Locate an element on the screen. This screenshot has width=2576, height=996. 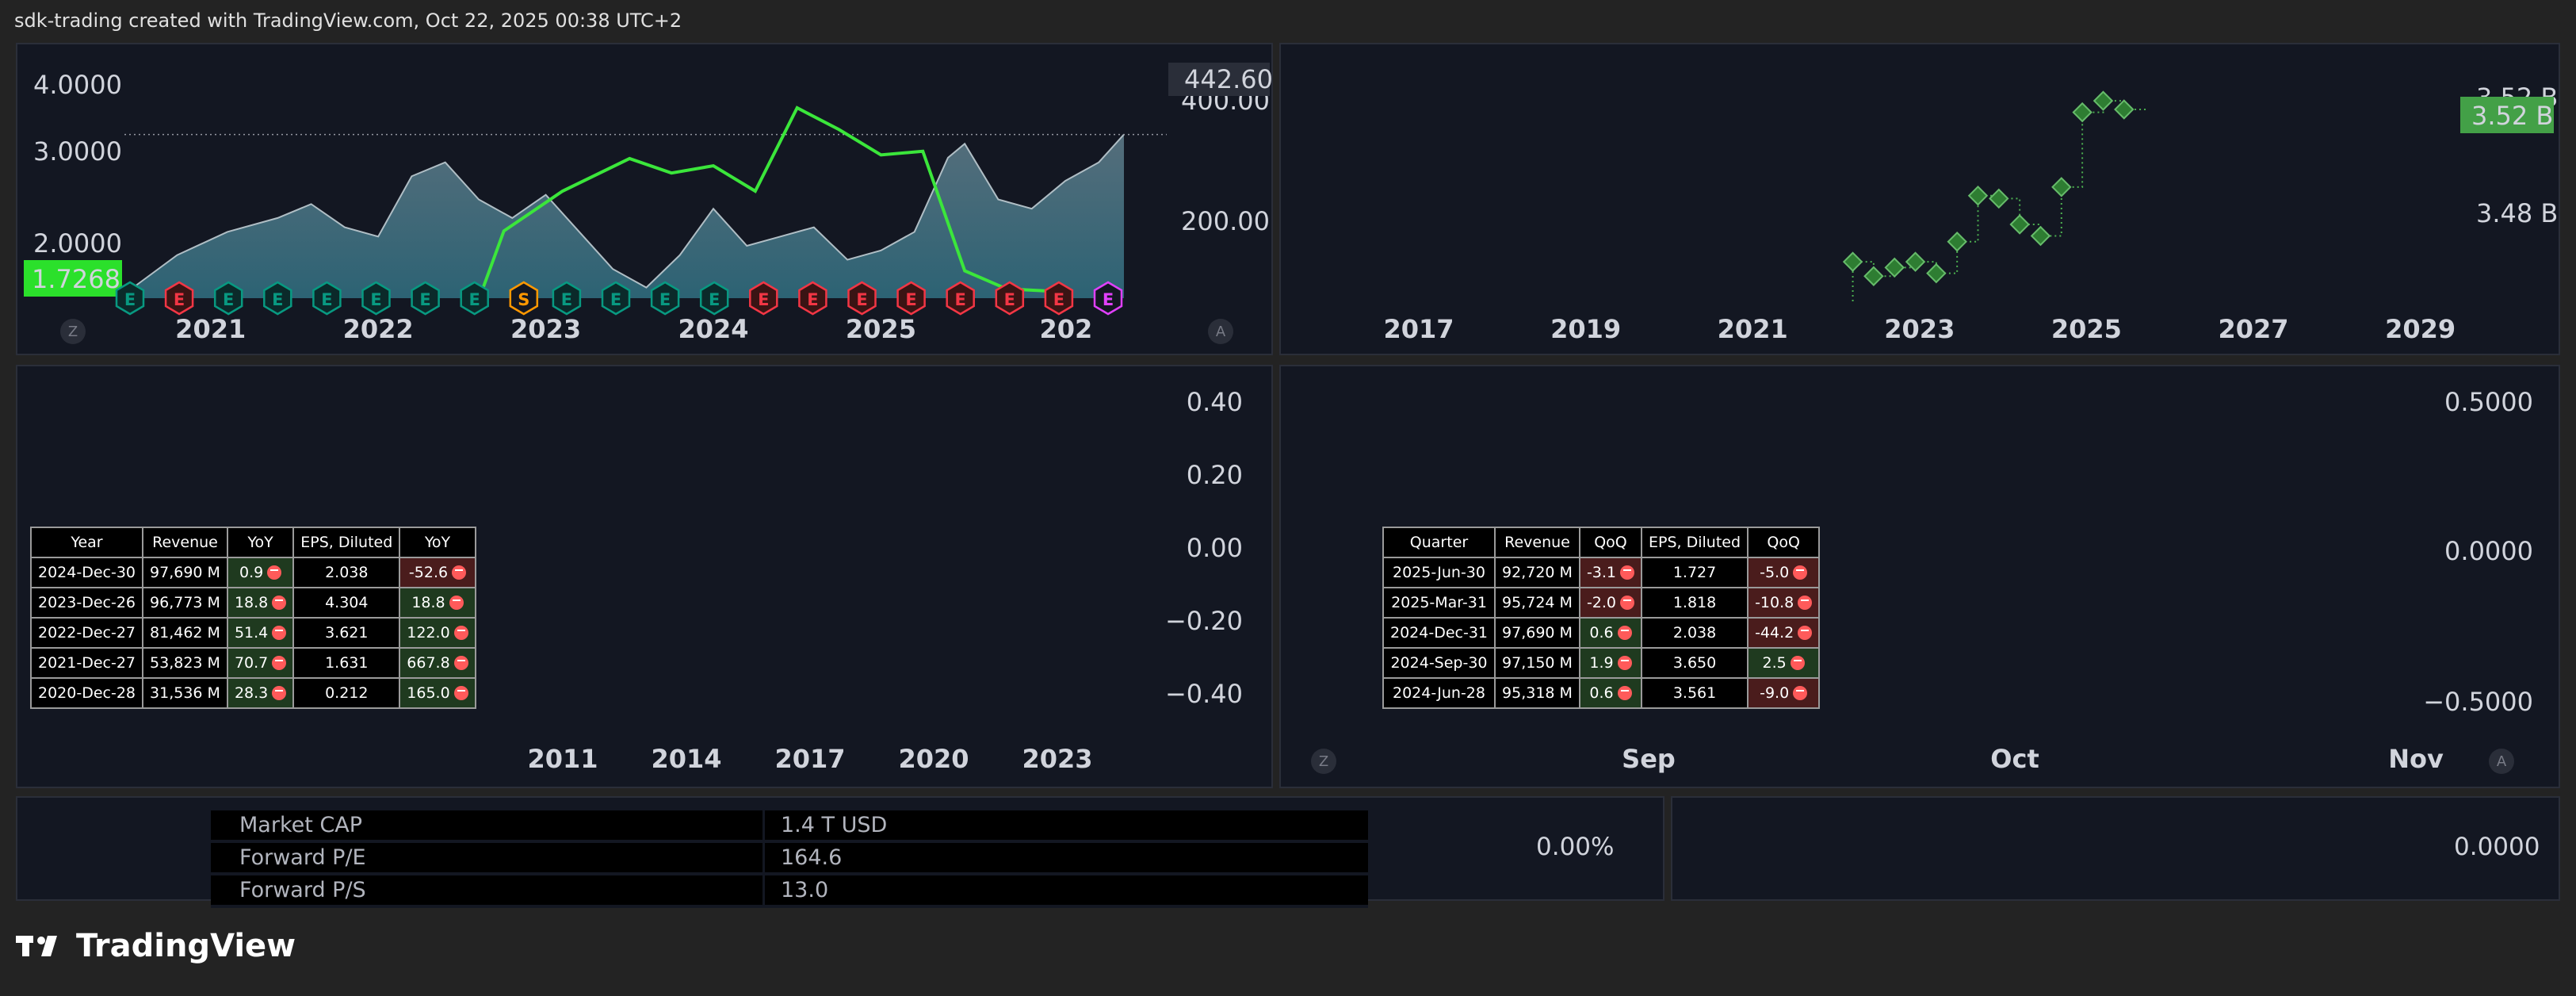
table-cell-value: 0.9 is located at coordinates (252, 572).